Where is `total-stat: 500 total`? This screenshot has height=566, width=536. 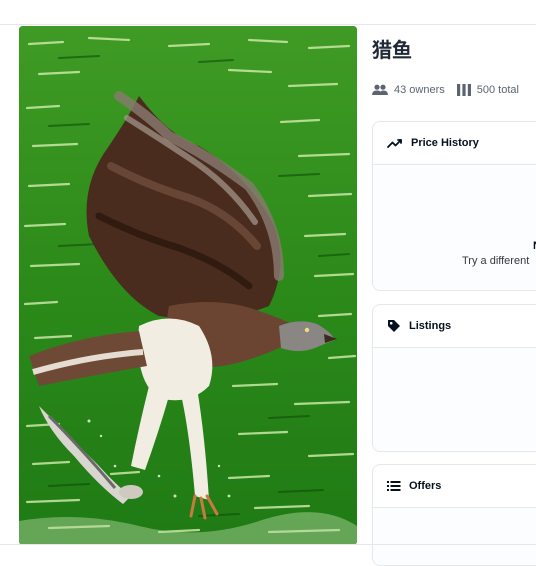 total-stat: 500 total is located at coordinates (487, 90).